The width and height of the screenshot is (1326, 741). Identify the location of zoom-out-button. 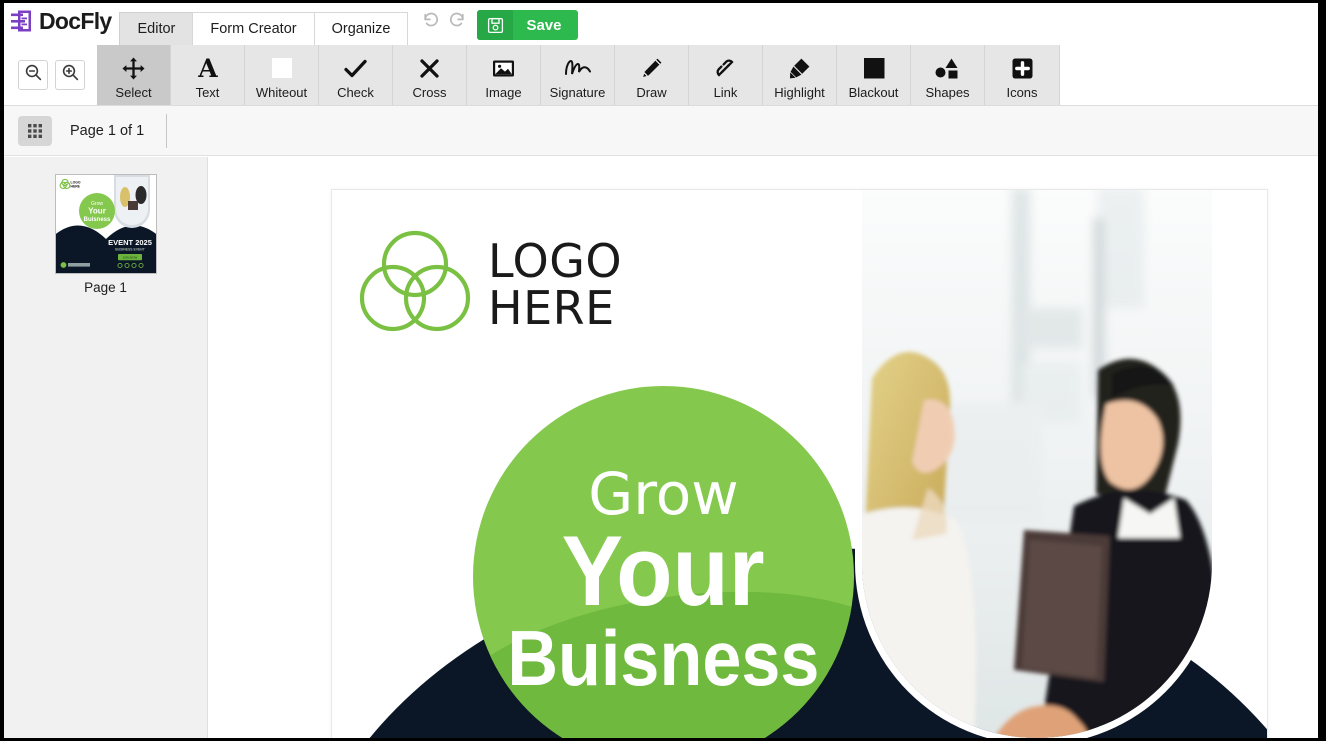
(33, 75).